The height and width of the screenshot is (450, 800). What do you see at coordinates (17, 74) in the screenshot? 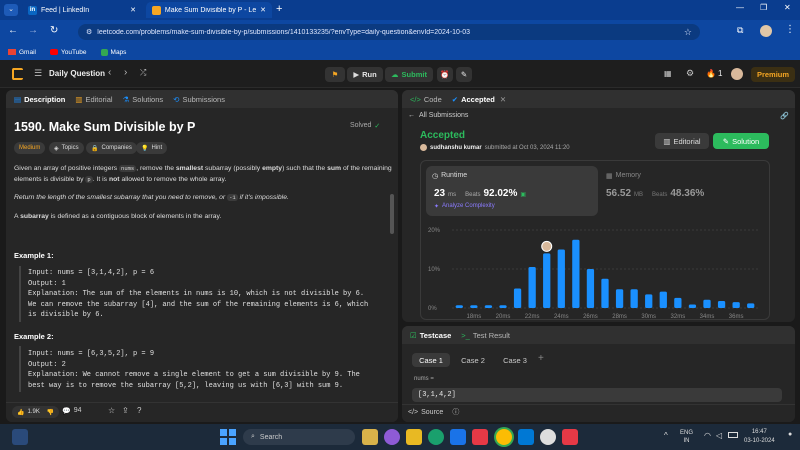
I see `leetcode-logo` at bounding box center [17, 74].